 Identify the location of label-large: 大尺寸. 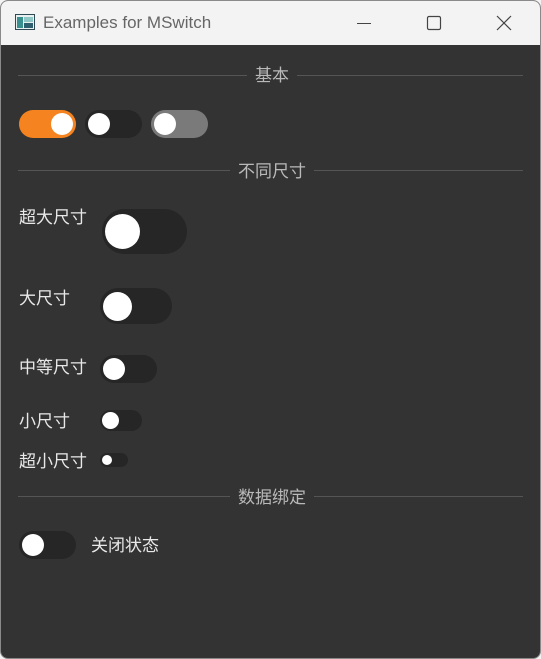
(44, 299).